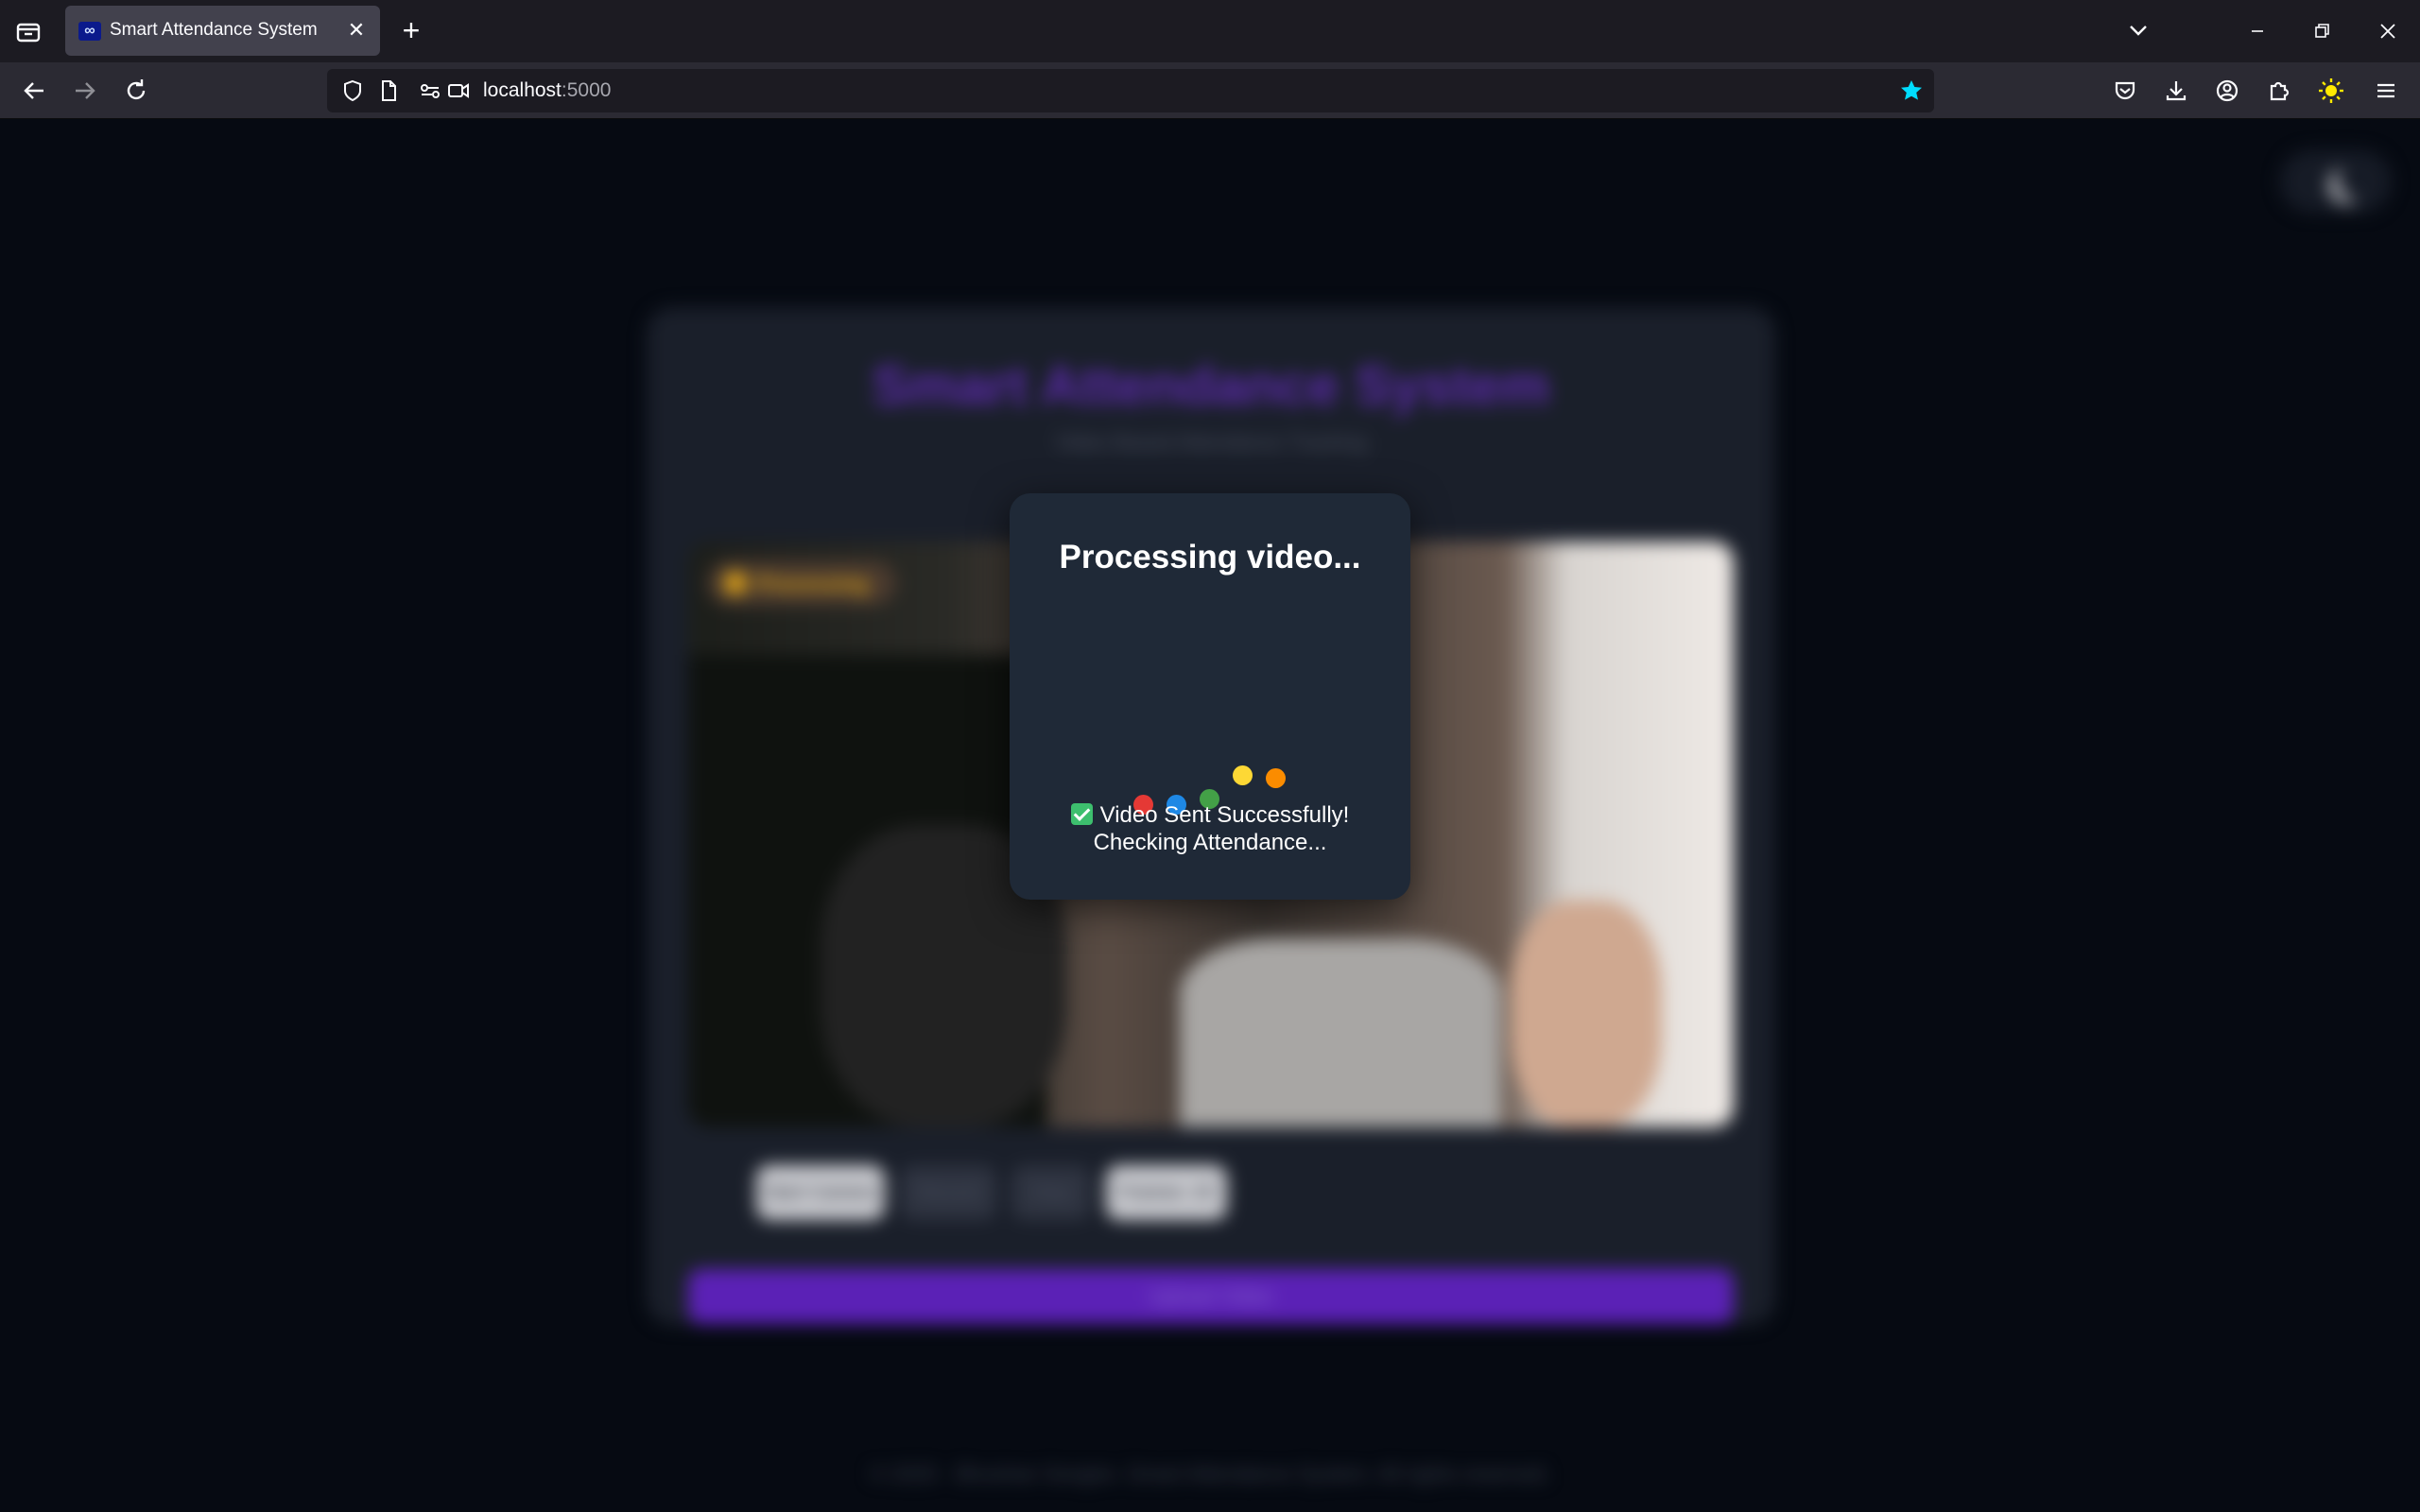 The image size is (2420, 1512). What do you see at coordinates (2227, 91) in the screenshot?
I see `account-icon` at bounding box center [2227, 91].